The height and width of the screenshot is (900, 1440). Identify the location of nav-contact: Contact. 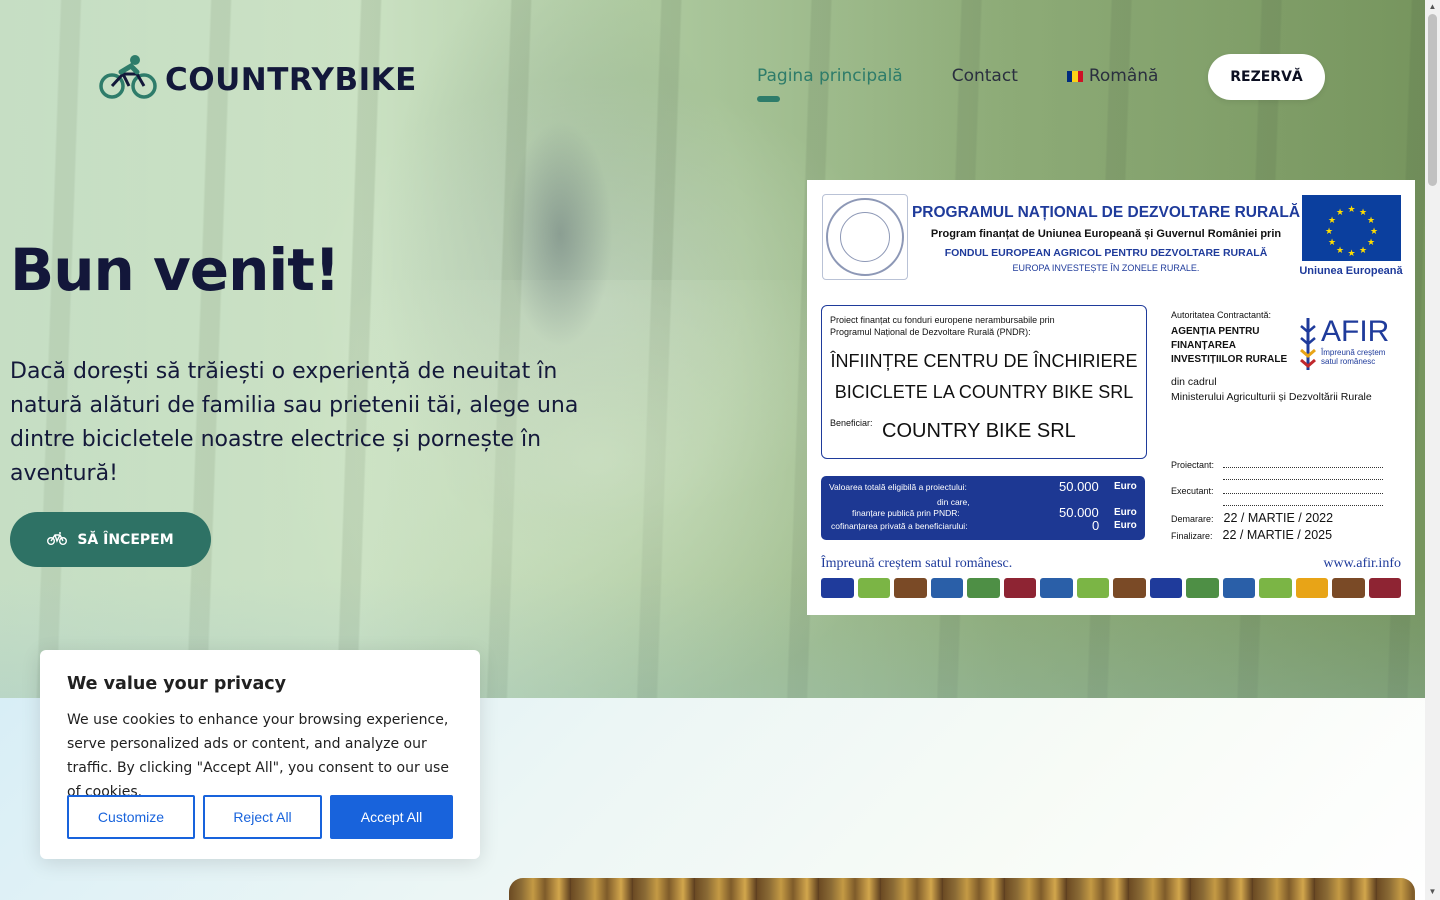
(985, 76).